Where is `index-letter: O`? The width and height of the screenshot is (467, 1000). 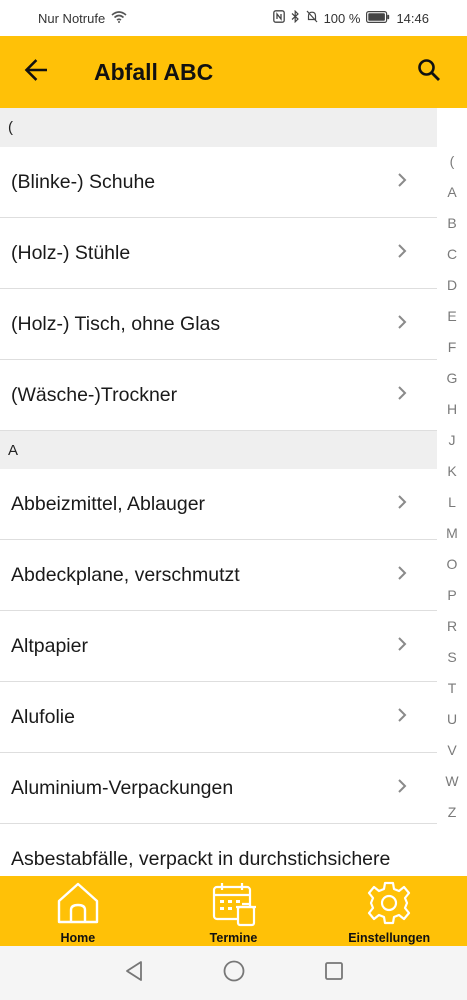
index-letter: O is located at coordinates (452, 563).